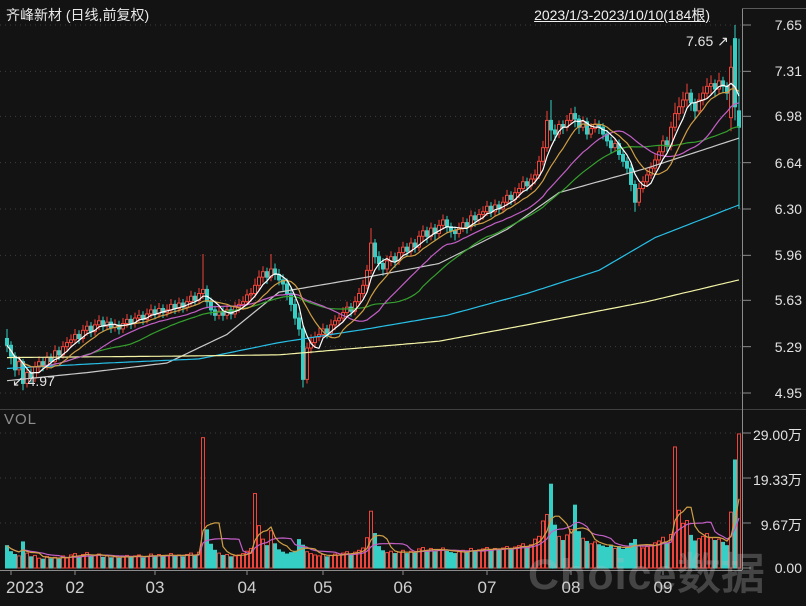 The image size is (806, 606). I want to click on price-tick-label: 6.64, so click(788, 162).